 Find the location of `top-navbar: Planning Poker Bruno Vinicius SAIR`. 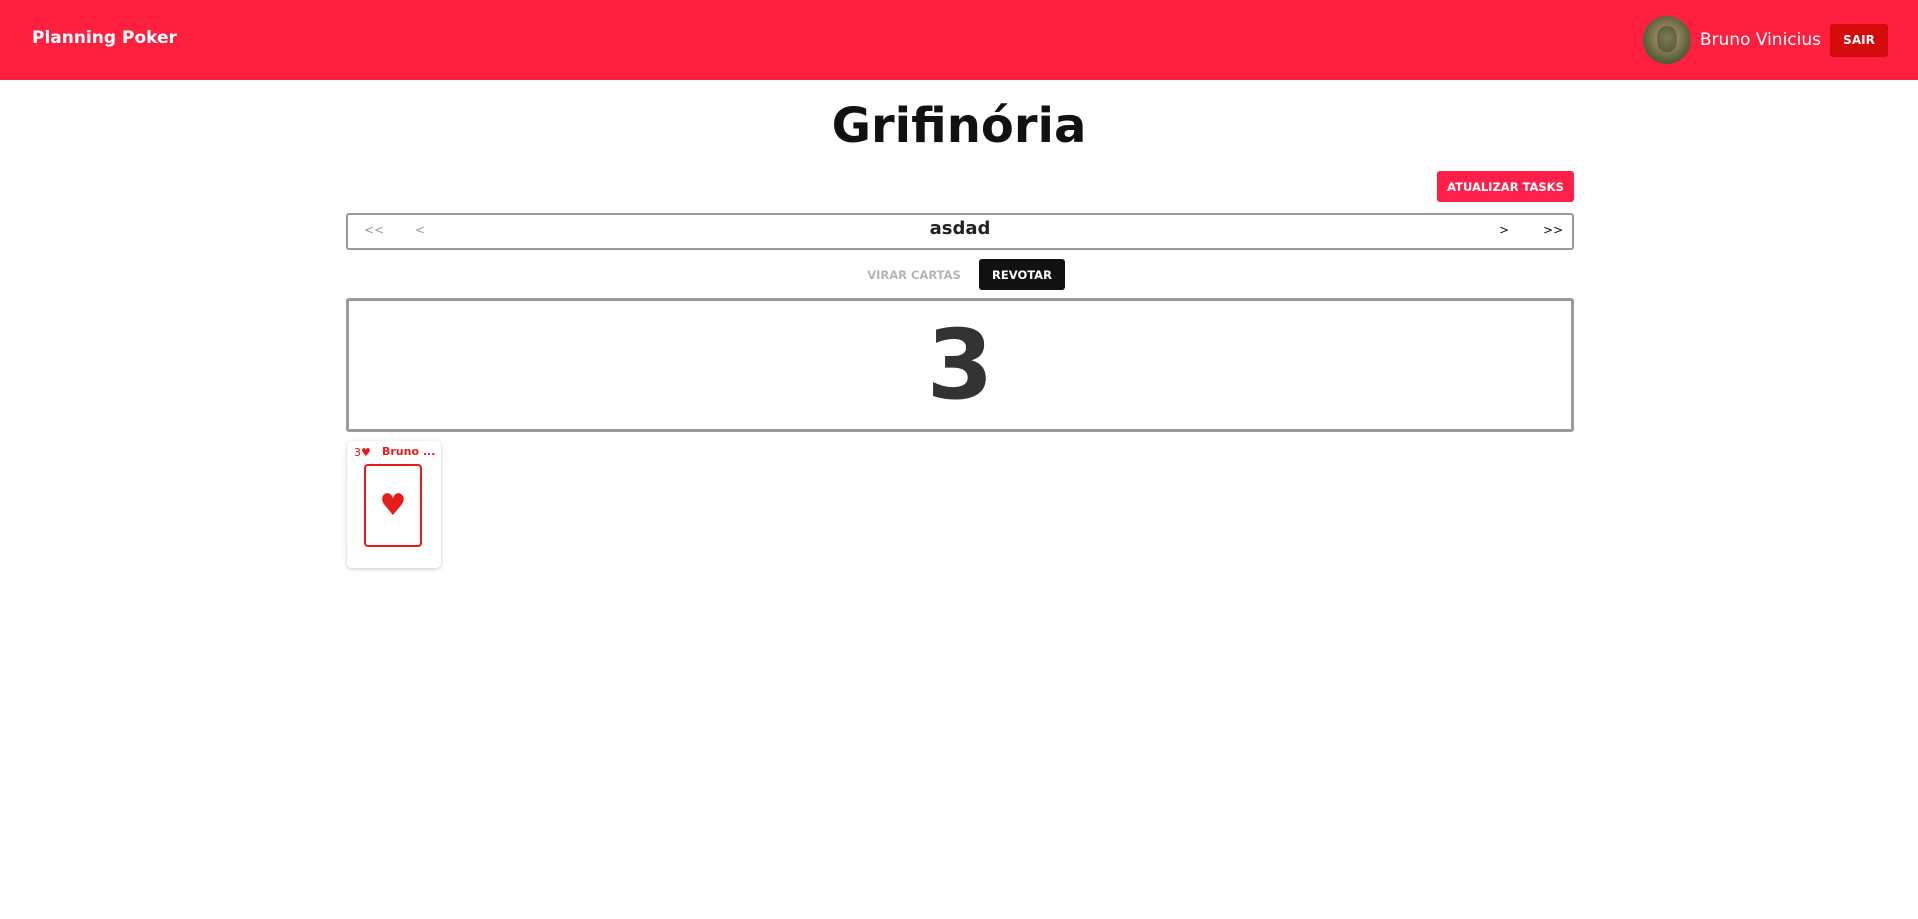

top-navbar: Planning Poker Bruno Vinicius SAIR is located at coordinates (959, 40).